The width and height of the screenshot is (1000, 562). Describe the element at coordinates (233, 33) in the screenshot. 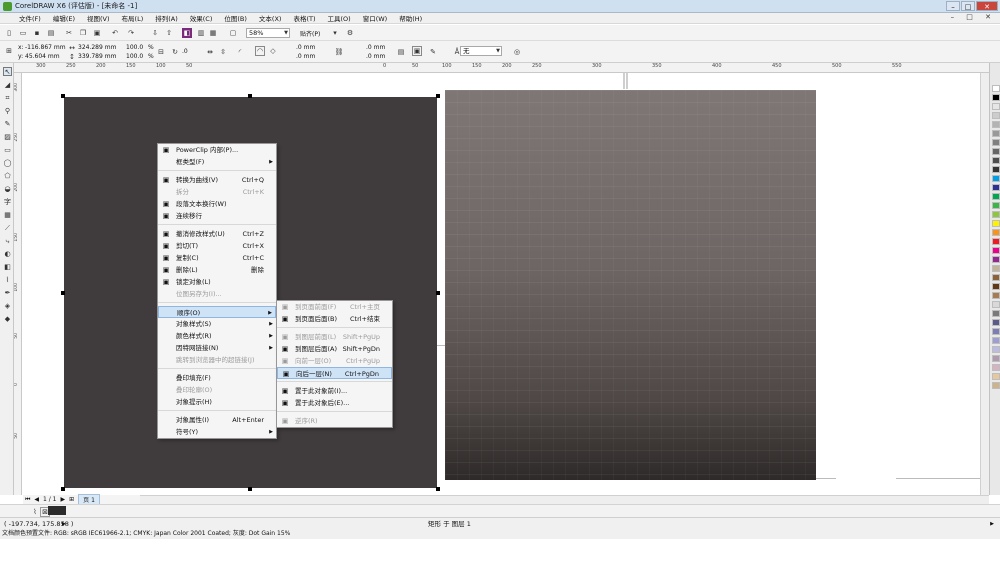

I see `full-screen-preview-icon: ▢` at that location.